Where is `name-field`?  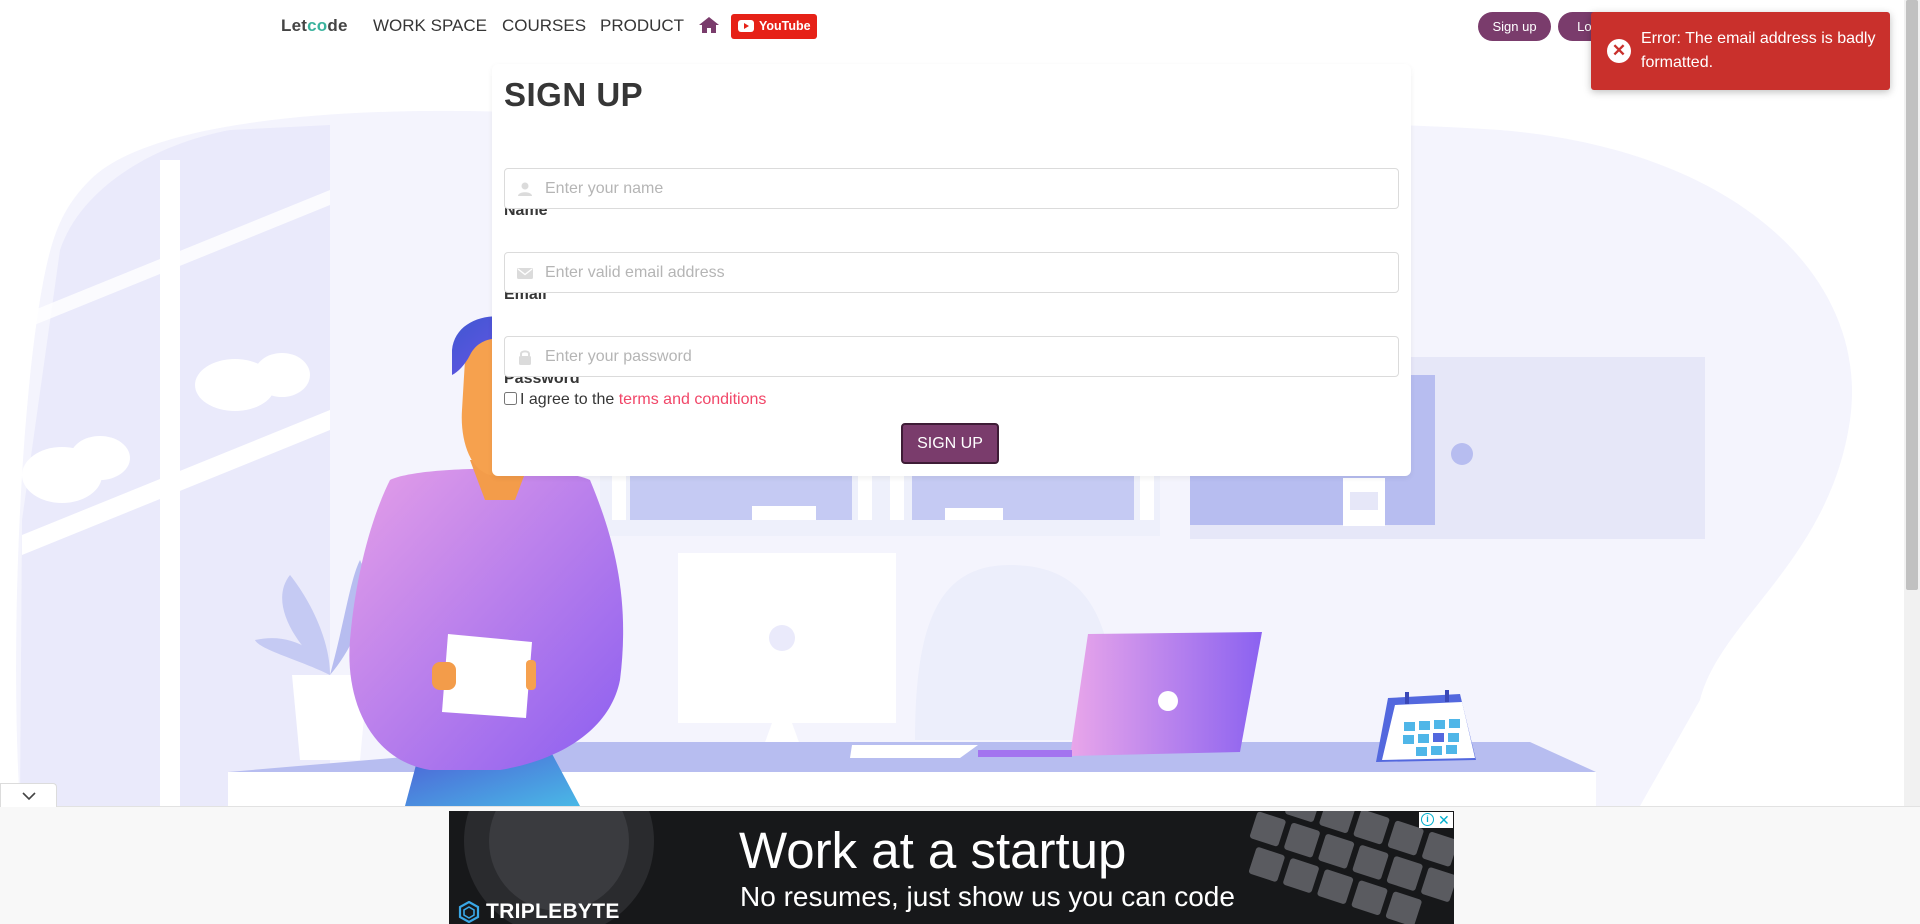 name-field is located at coordinates (951, 188).